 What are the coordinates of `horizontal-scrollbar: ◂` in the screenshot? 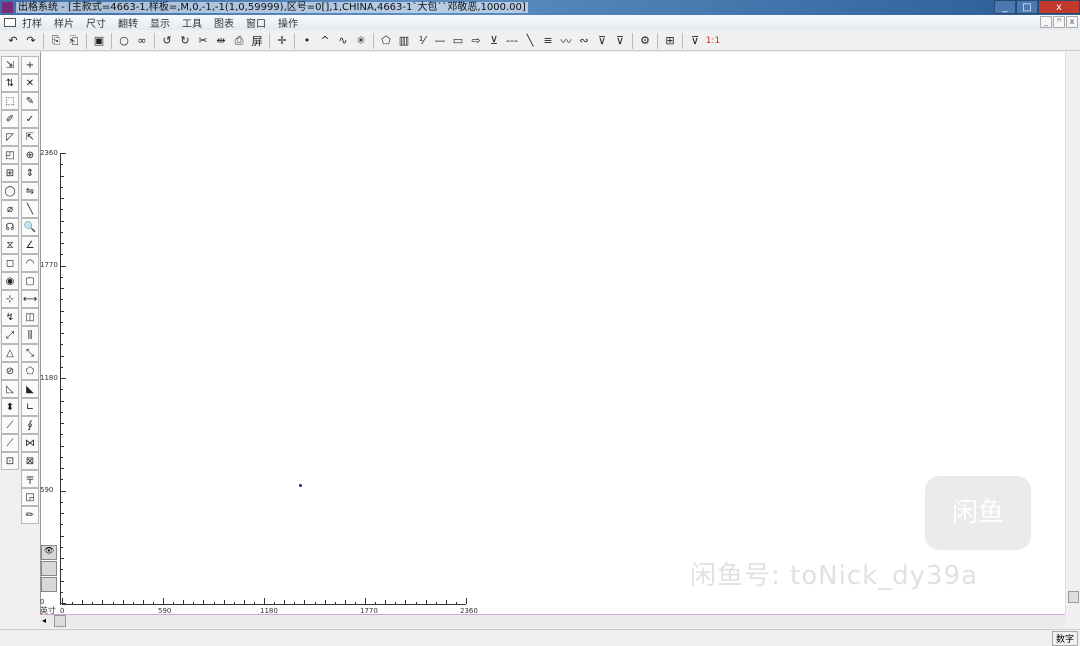 It's located at (552, 621).